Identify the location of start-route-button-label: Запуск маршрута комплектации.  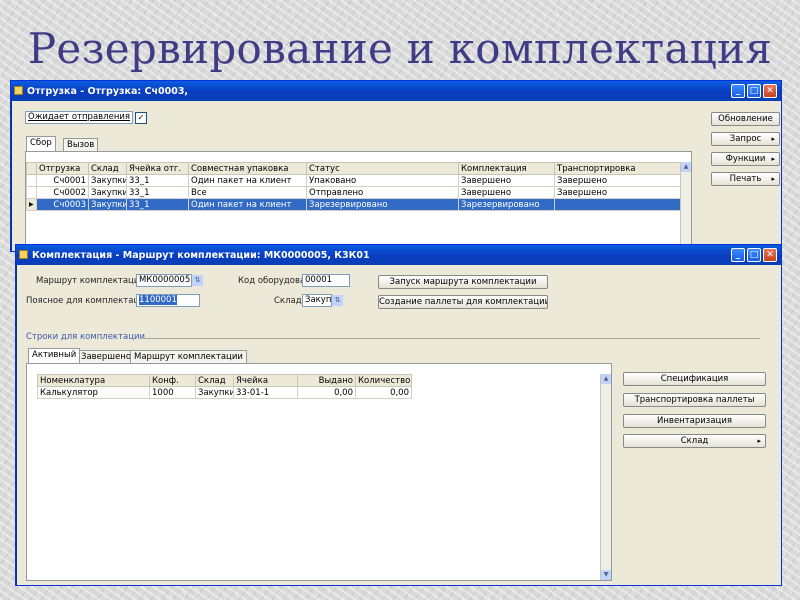
(463, 282).